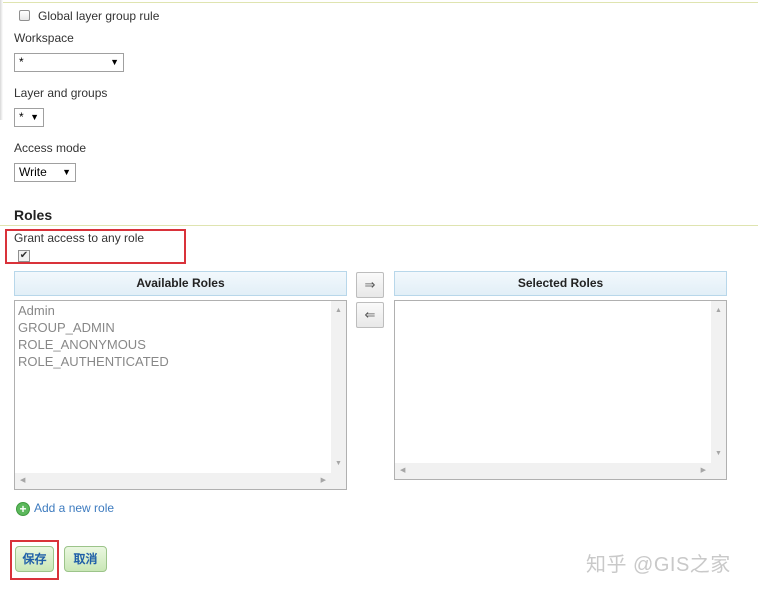 The image size is (758, 591). Describe the element at coordinates (92, 344) in the screenshot. I see `available-role-item: ROLE_ANONYMOUS` at that location.